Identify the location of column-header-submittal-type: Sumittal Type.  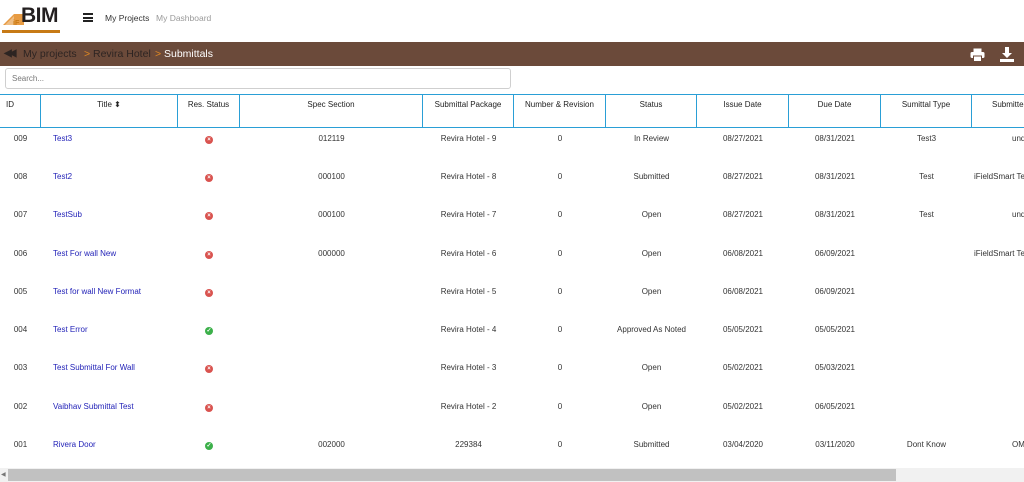
(926, 111).